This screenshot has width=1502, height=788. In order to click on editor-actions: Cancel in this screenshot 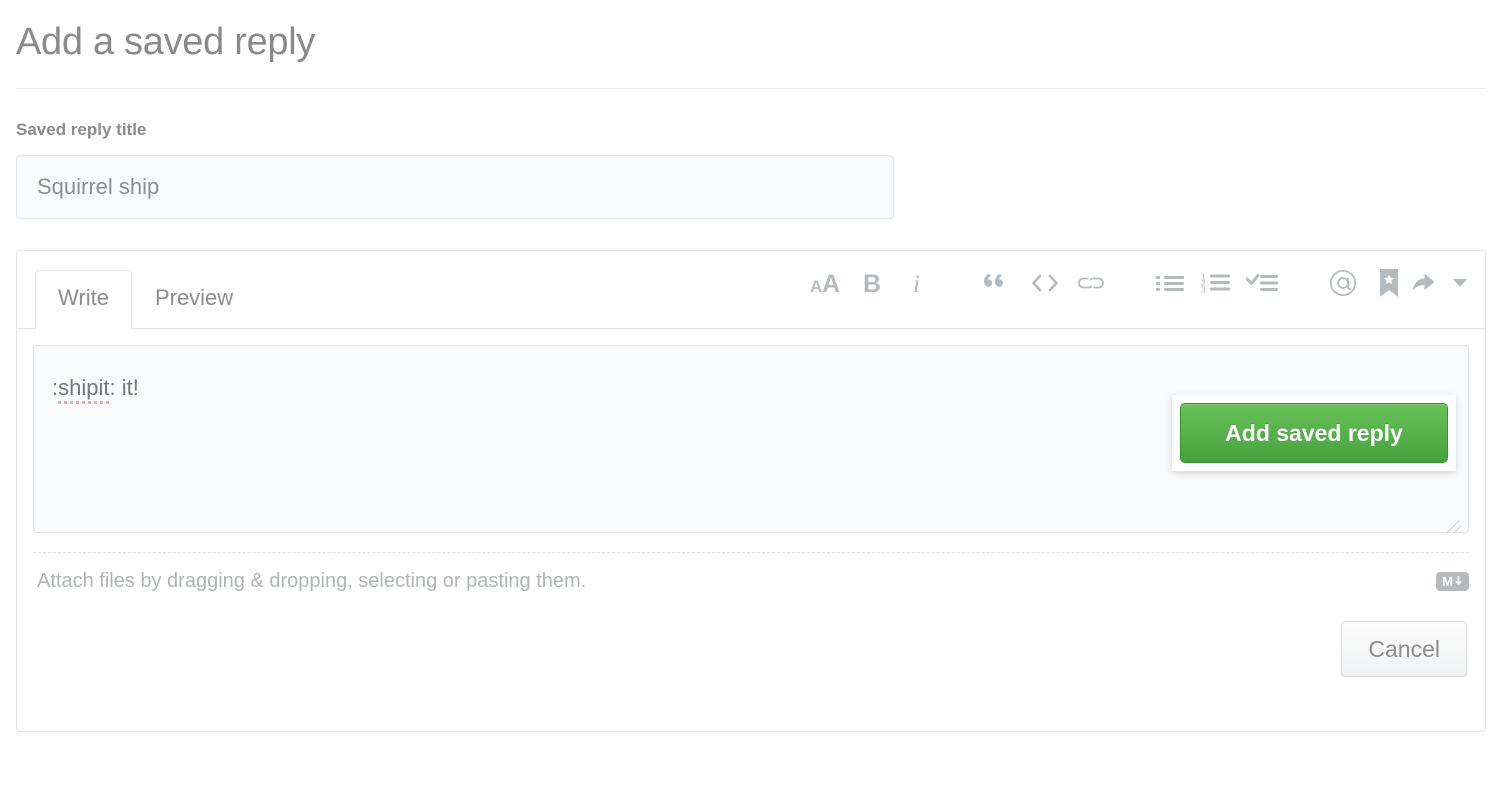, I will do `click(751, 649)`.